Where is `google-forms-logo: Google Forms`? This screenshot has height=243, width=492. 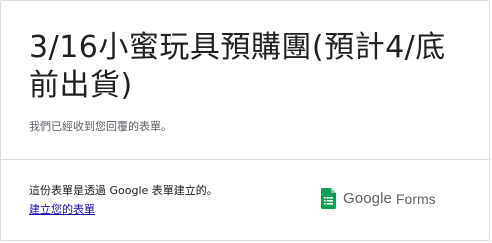 google-forms-logo: Google Forms is located at coordinates (378, 198).